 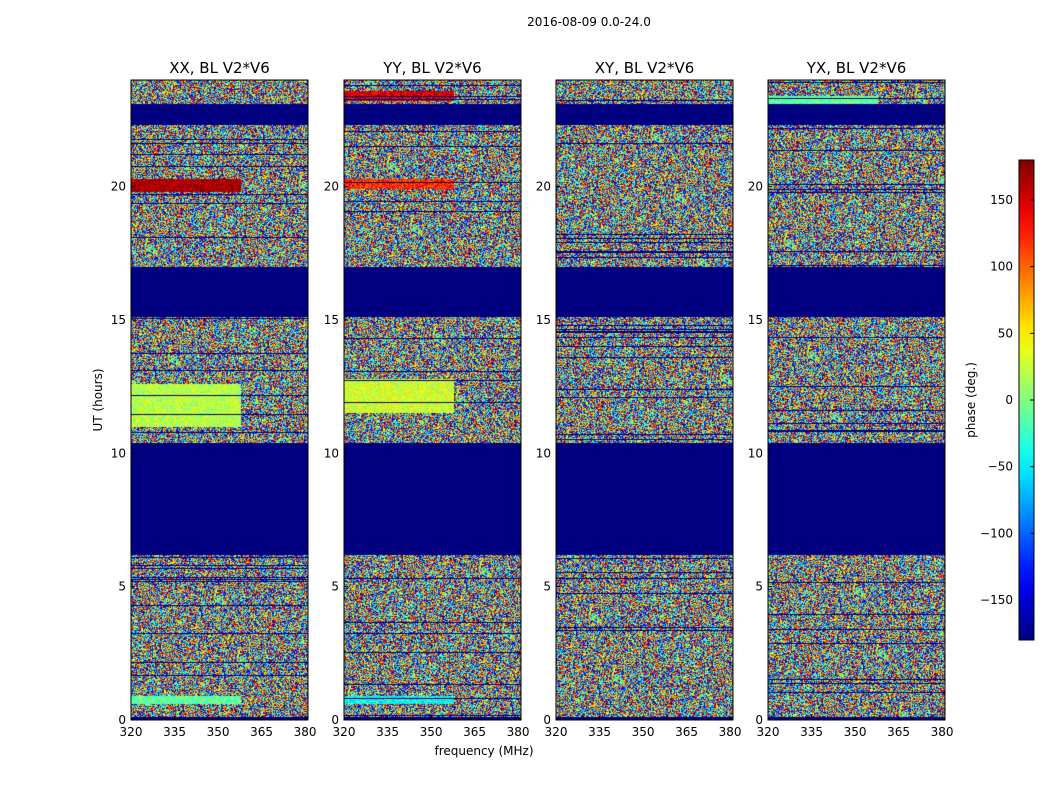 I want to click on colorbar: 150 100 50 0 −50 −100 −150, so click(x=1007, y=400).